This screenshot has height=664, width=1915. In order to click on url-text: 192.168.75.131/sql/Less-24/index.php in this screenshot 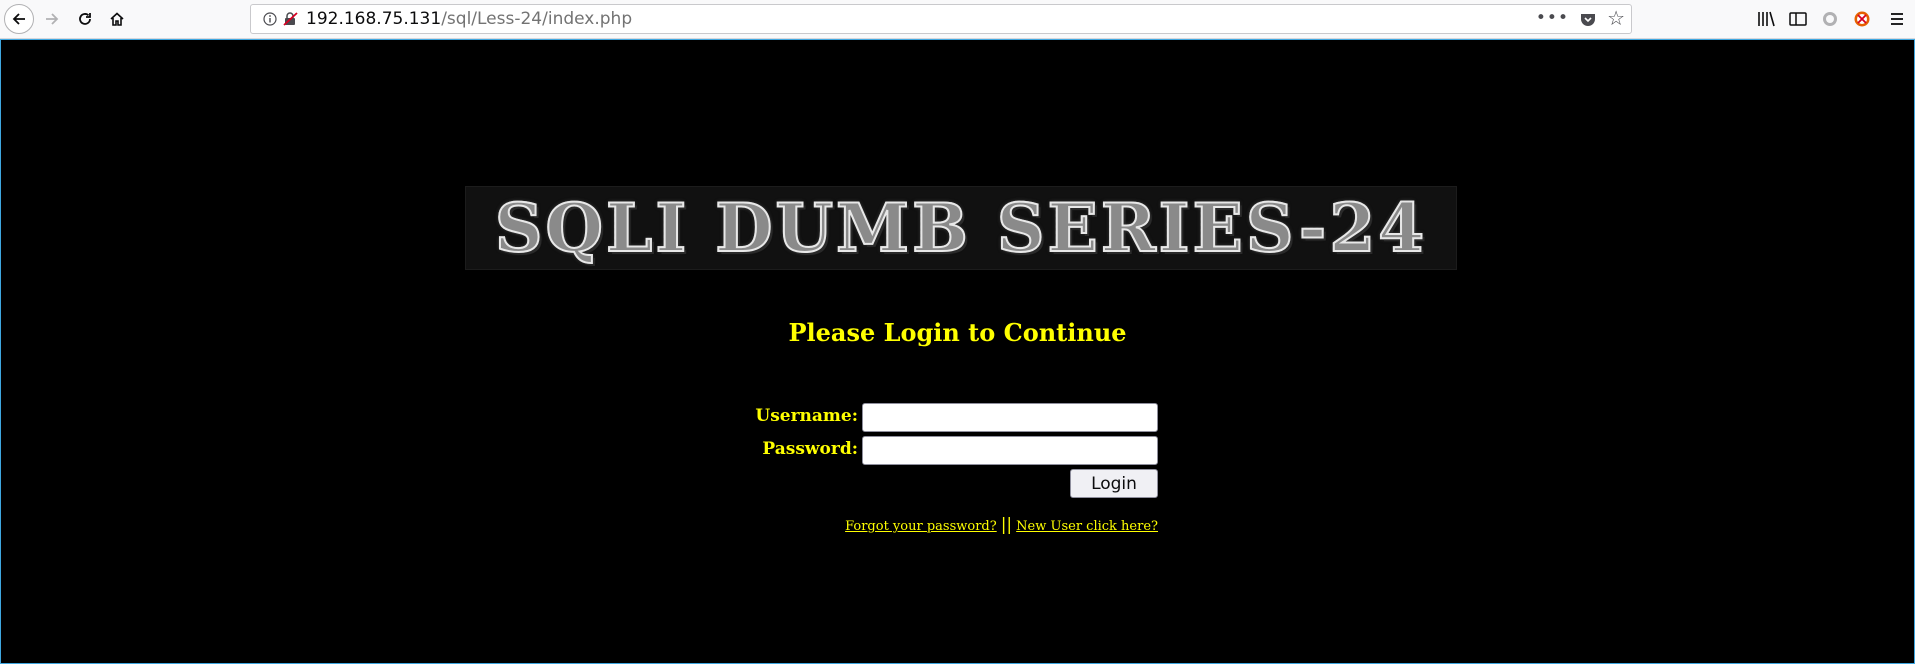, I will do `click(469, 19)`.